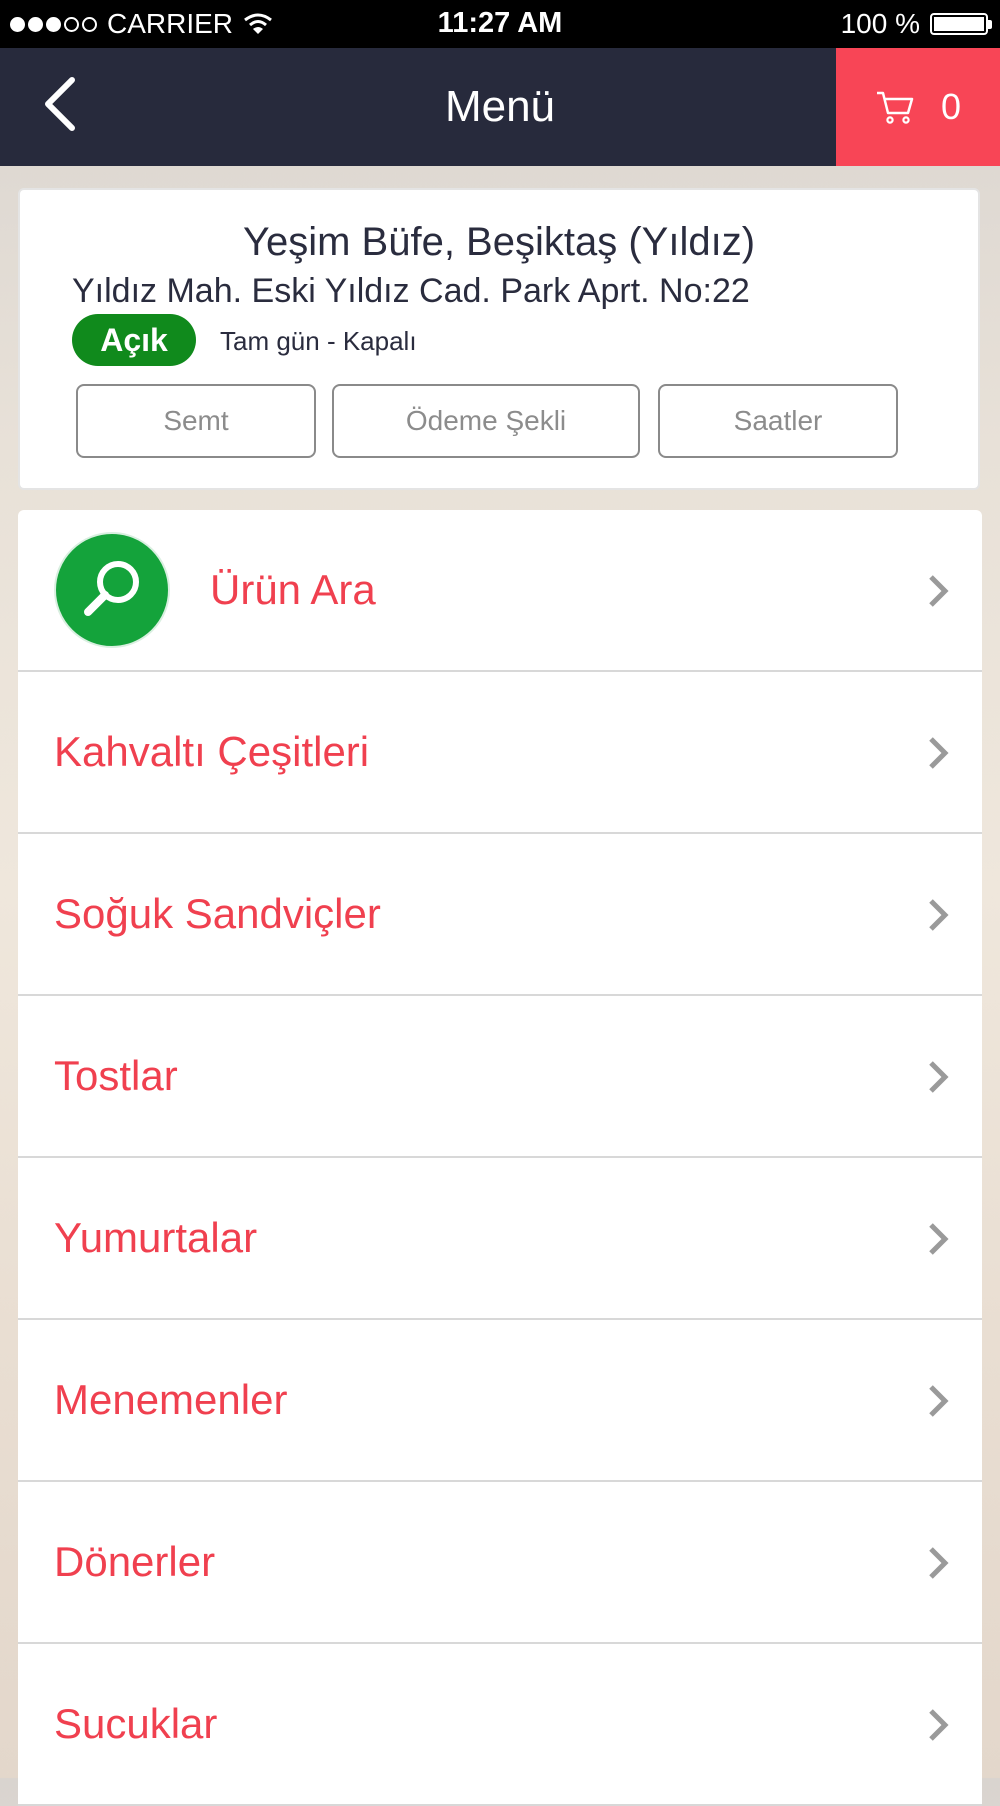  I want to click on menu-item-label: Soğuk Sandviçler, so click(217, 913).